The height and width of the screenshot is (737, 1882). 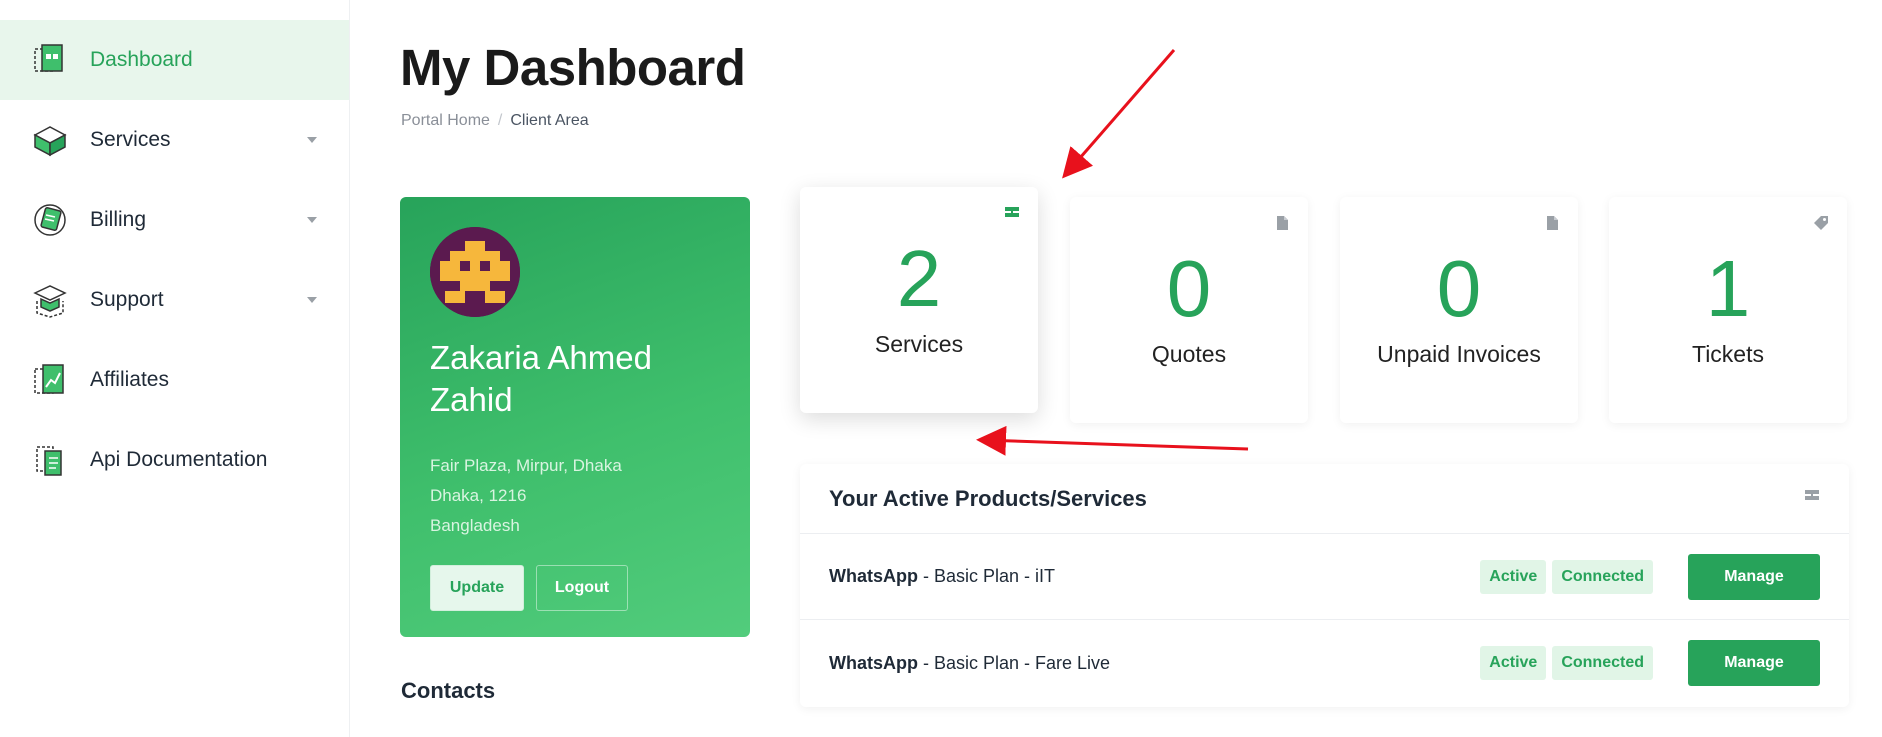 I want to click on sidebar-item-api-documentation: Api Documentation, so click(x=174, y=460).